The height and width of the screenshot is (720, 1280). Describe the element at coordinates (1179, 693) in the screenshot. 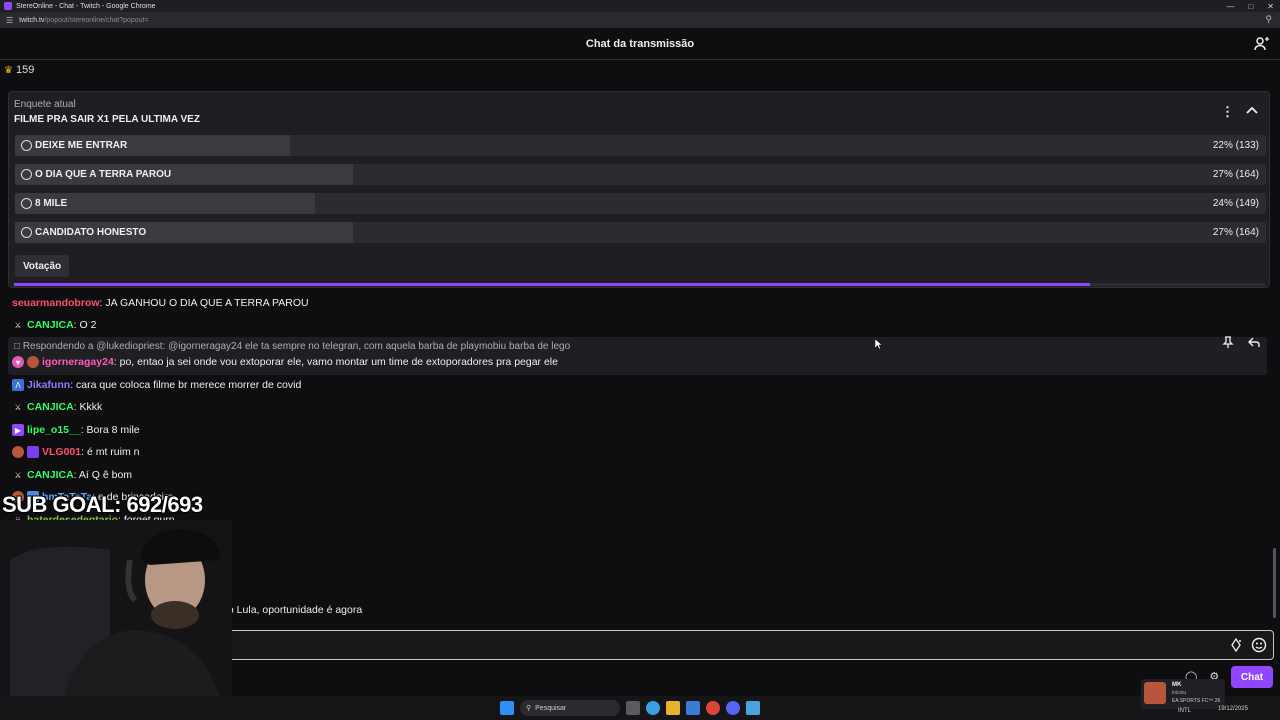

I see `notification-subtitle: iniciou` at that location.